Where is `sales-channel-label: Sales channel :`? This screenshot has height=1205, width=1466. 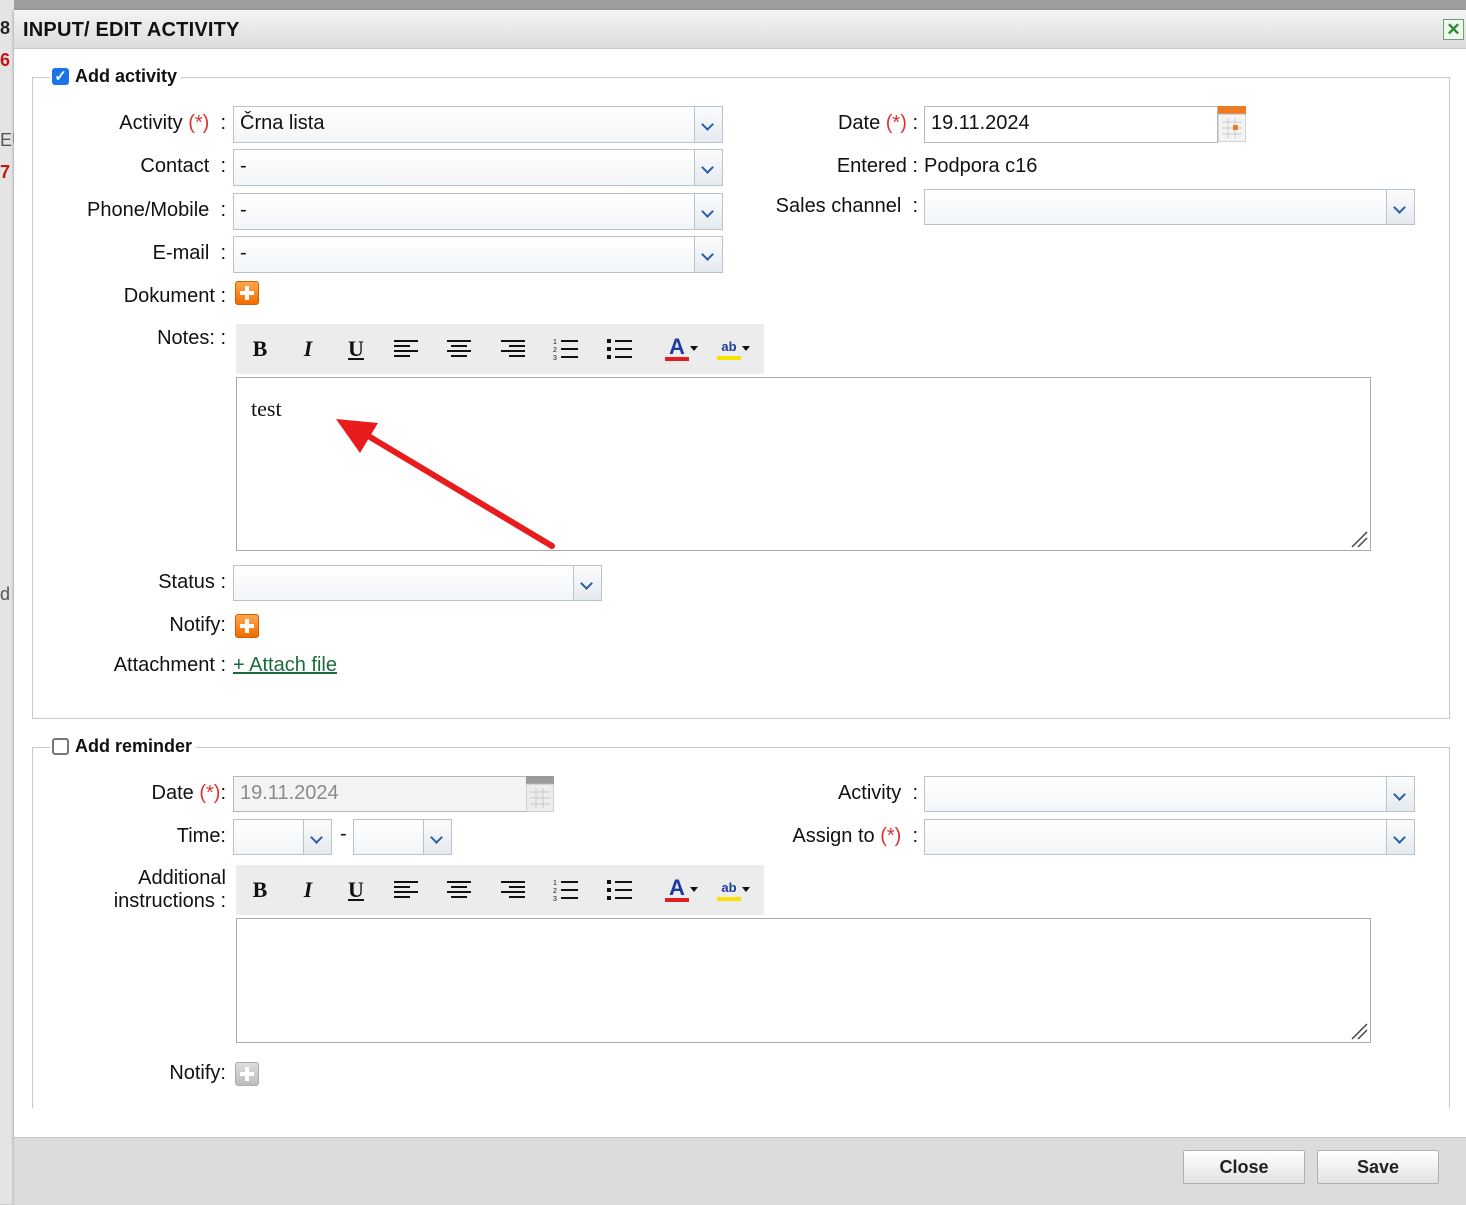
sales-channel-label: Sales channel : is located at coordinates (846, 206).